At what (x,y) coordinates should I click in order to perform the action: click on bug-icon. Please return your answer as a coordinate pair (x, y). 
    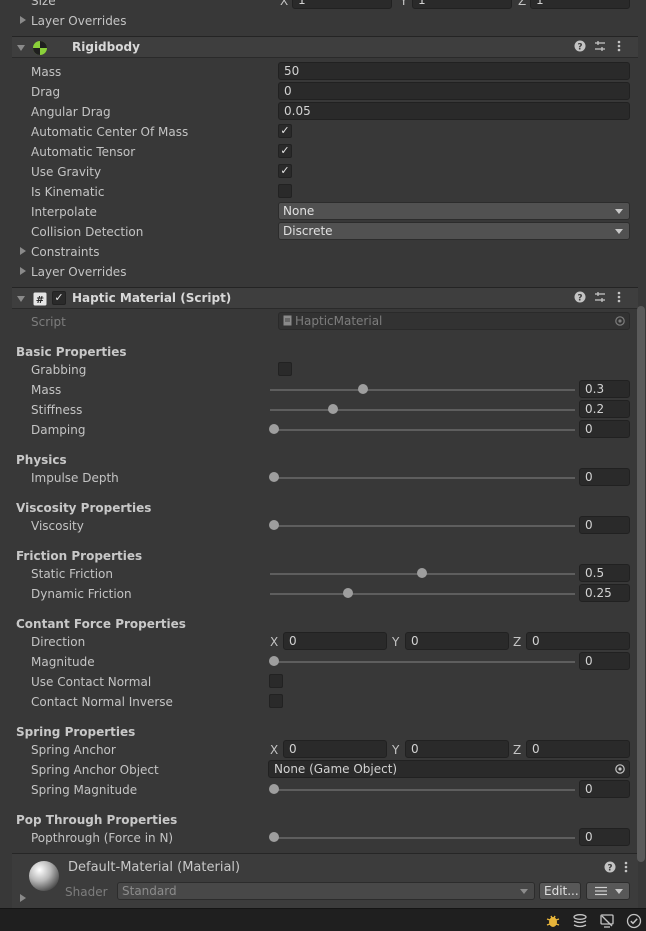
    Looking at the image, I should click on (553, 921).